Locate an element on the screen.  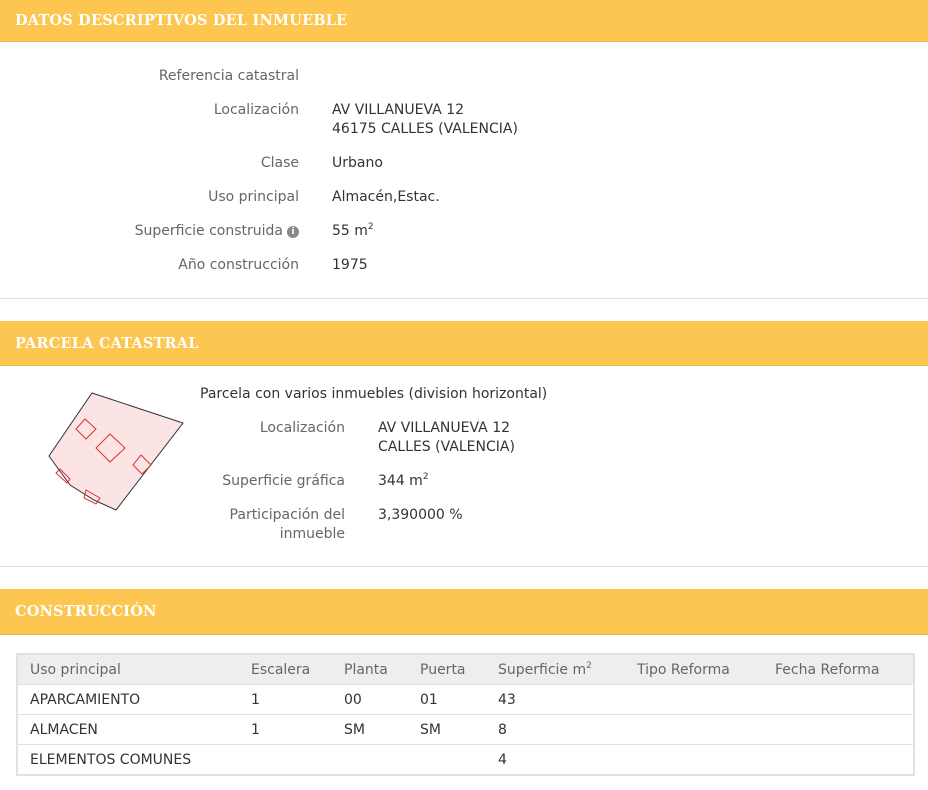
cell-planta: 00 is located at coordinates (370, 699).